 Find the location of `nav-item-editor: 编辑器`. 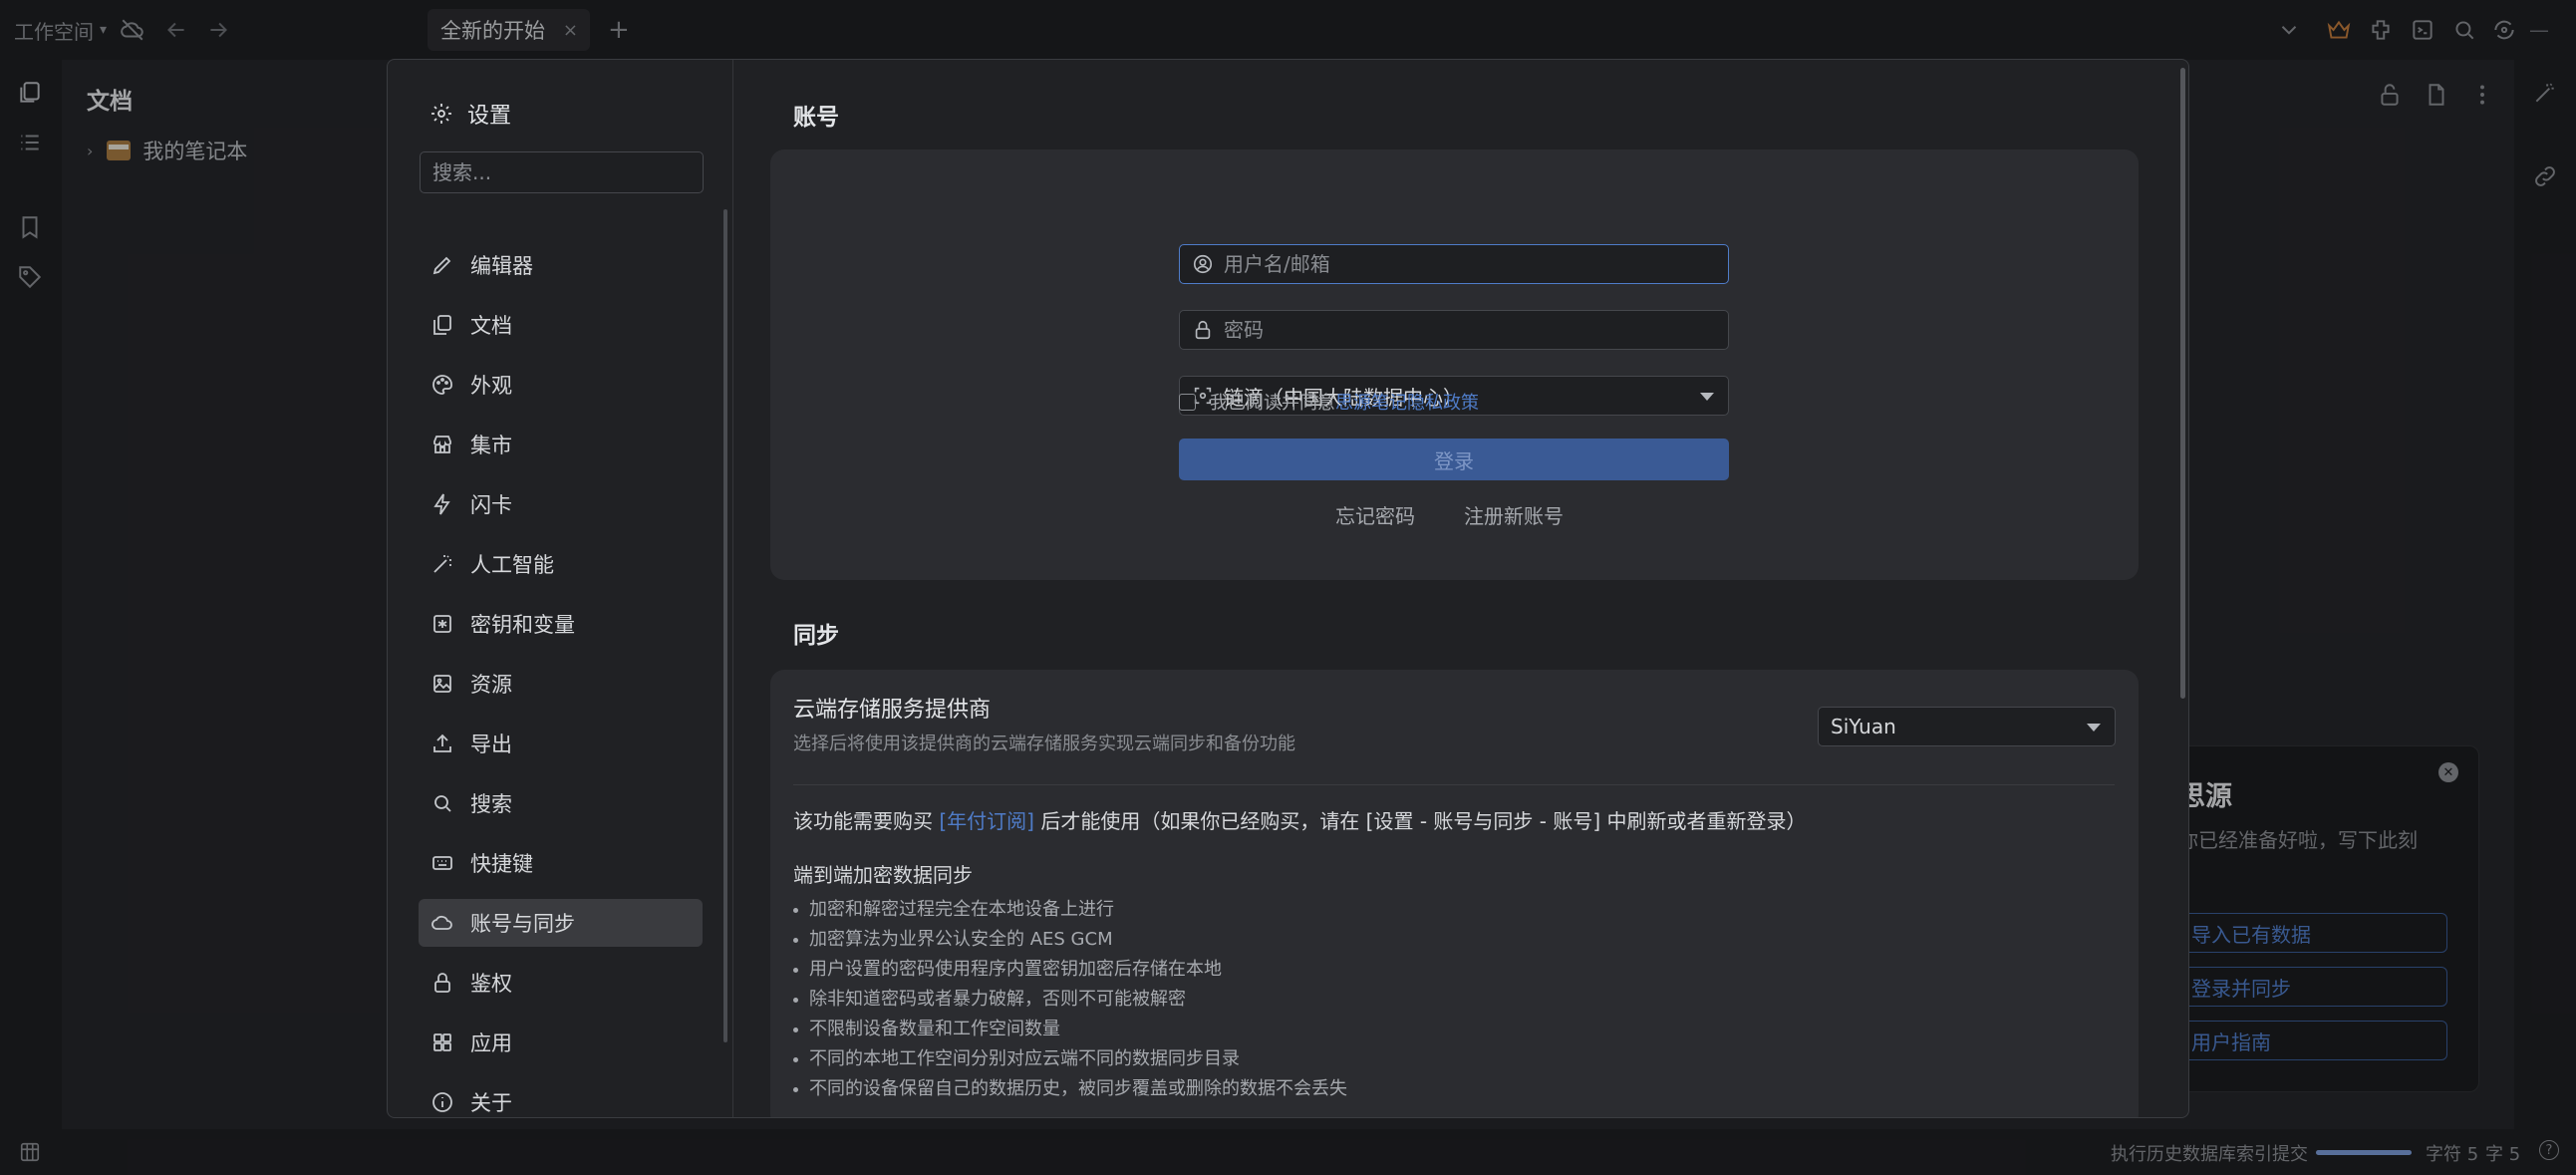

nav-item-editor: 编辑器 is located at coordinates (561, 265).